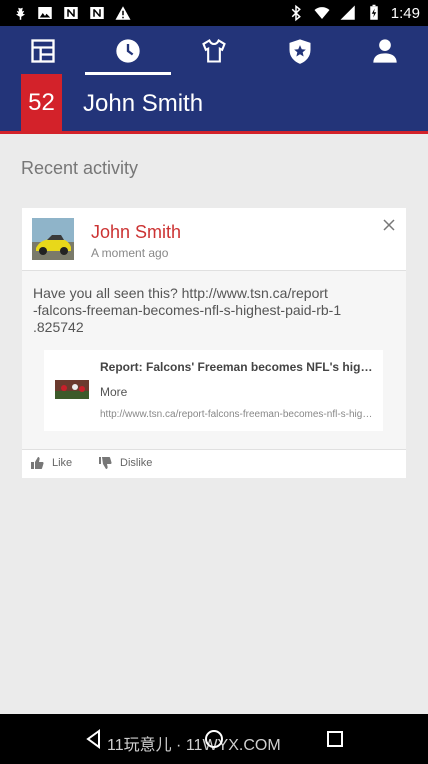 The image size is (428, 764). I want to click on active-tab-indicator, so click(128, 73).